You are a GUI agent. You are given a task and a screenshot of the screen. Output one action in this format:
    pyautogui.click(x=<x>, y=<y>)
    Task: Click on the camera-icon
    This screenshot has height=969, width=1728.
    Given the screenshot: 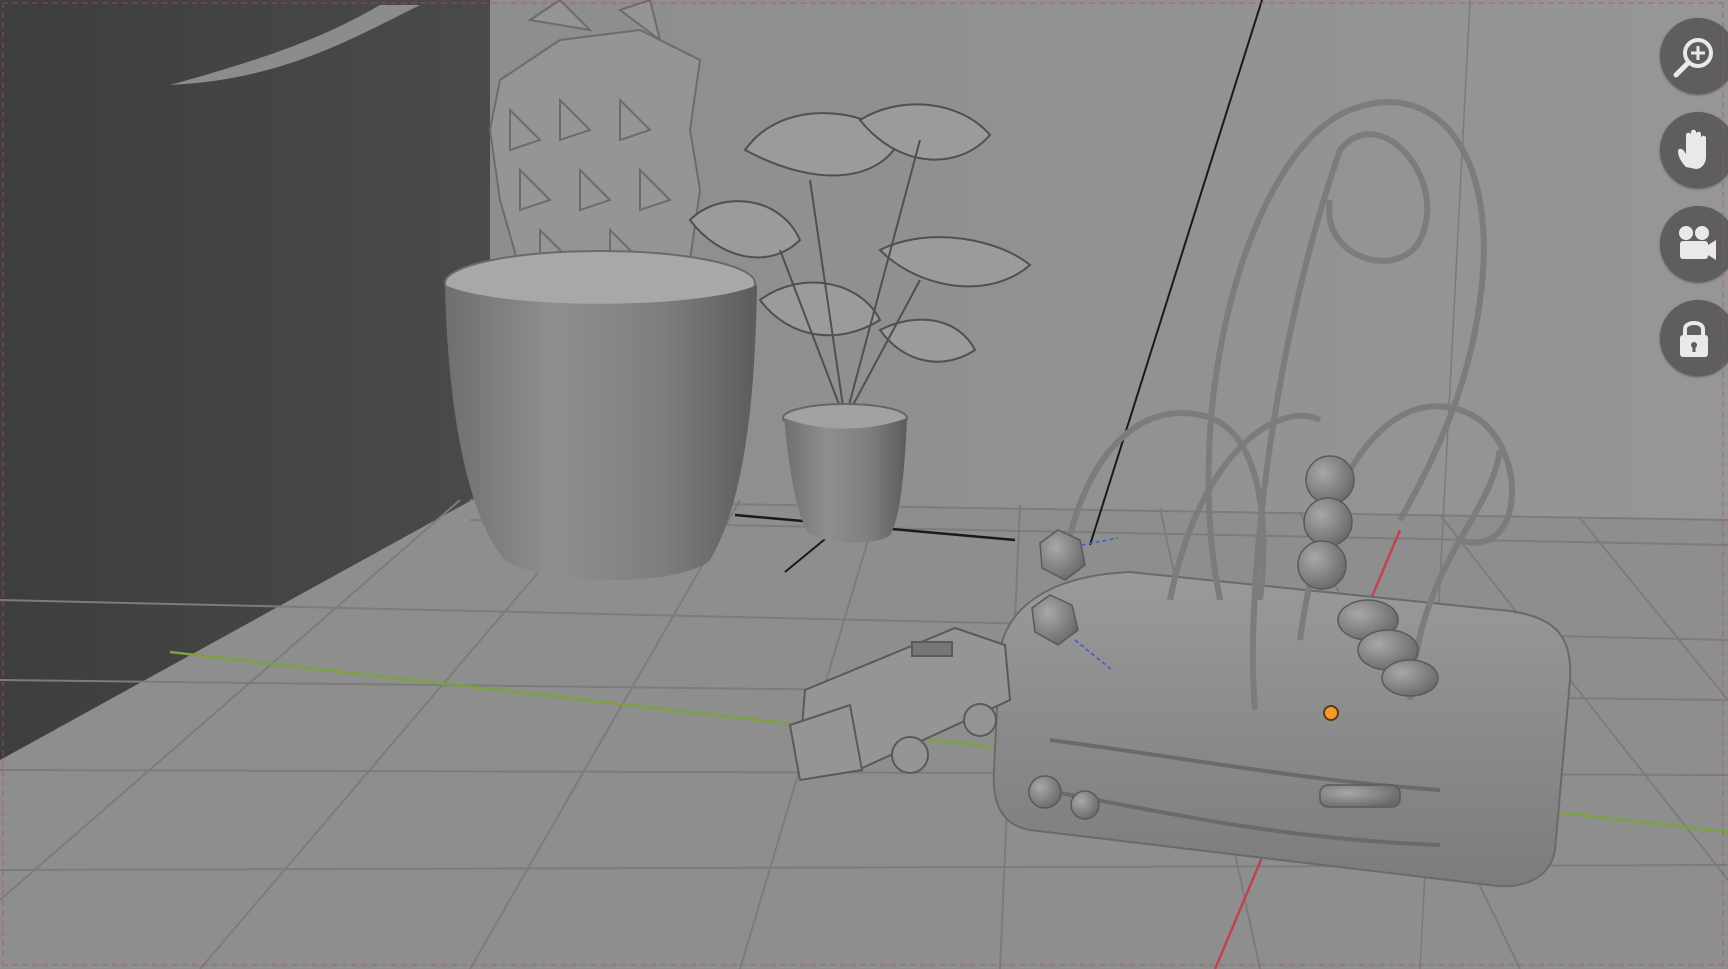 What is the action you would take?
    pyautogui.click(x=1697, y=243)
    